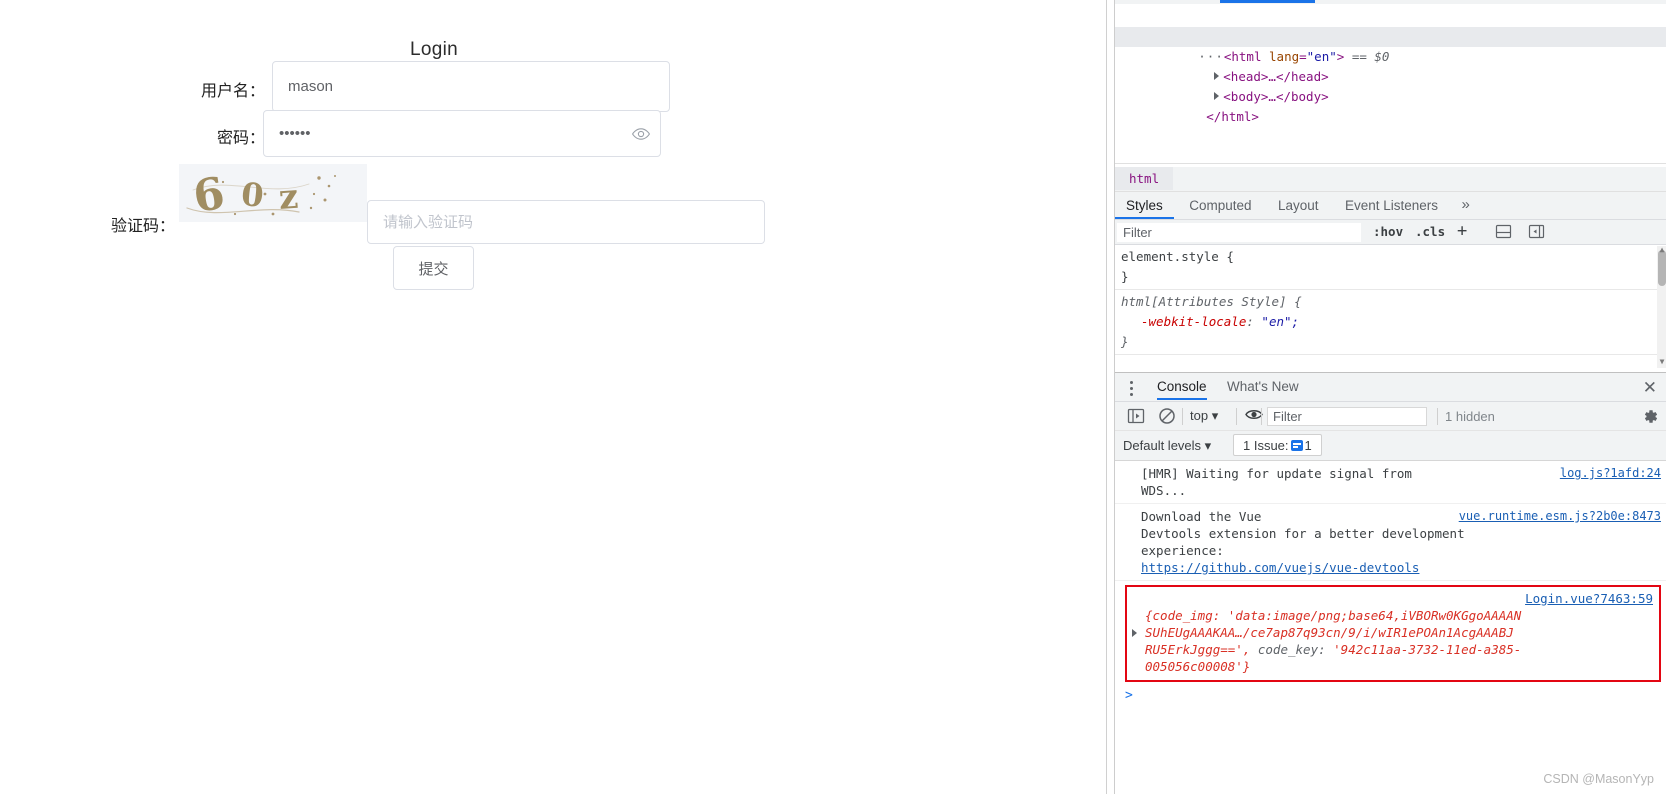  What do you see at coordinates (1560, 516) in the screenshot?
I see `message-source-link: vue.runtime.esm.js?2b0e:8473` at bounding box center [1560, 516].